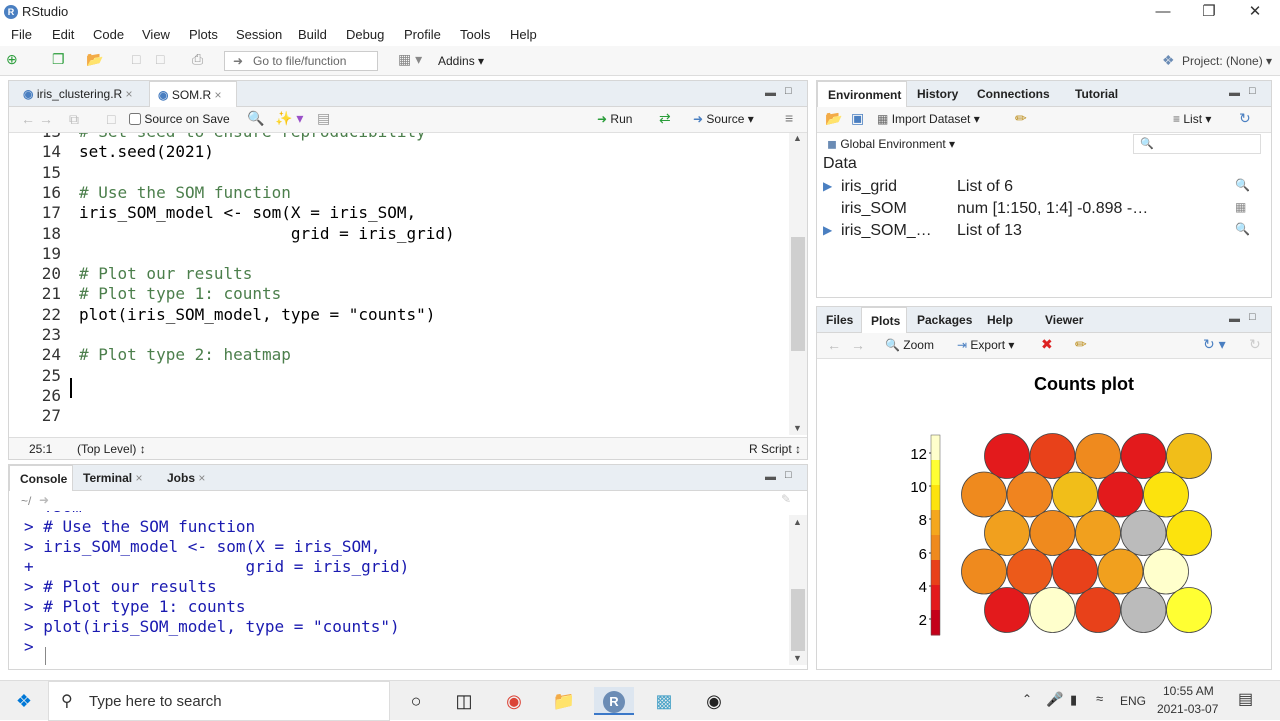  Describe the element at coordinates (945, 320) in the screenshot. I see `tab-packages: Packages` at that location.